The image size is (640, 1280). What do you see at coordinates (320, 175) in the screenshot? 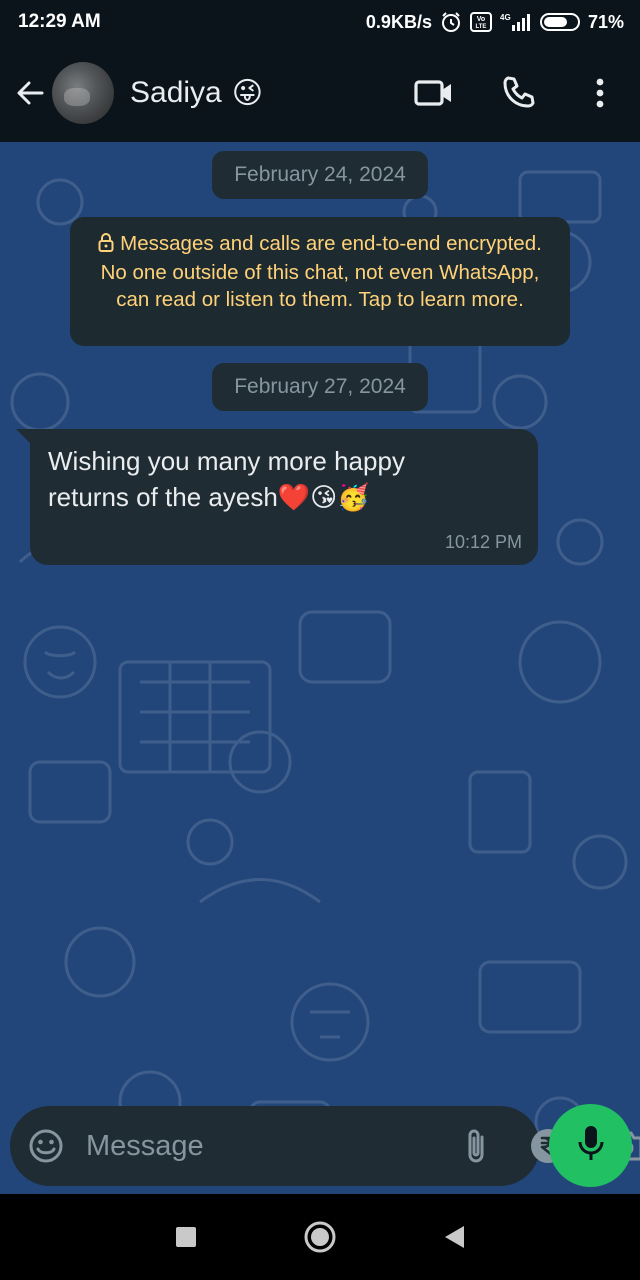
I see `date-separator: February 24, 2024` at bounding box center [320, 175].